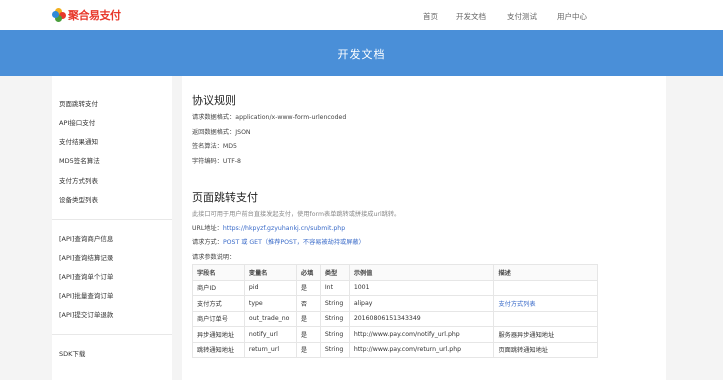 Image resolution: width=723 pixels, height=380 pixels. Describe the element at coordinates (545, 349) in the screenshot. I see `table-cell: 页面跳转通知地址` at that location.